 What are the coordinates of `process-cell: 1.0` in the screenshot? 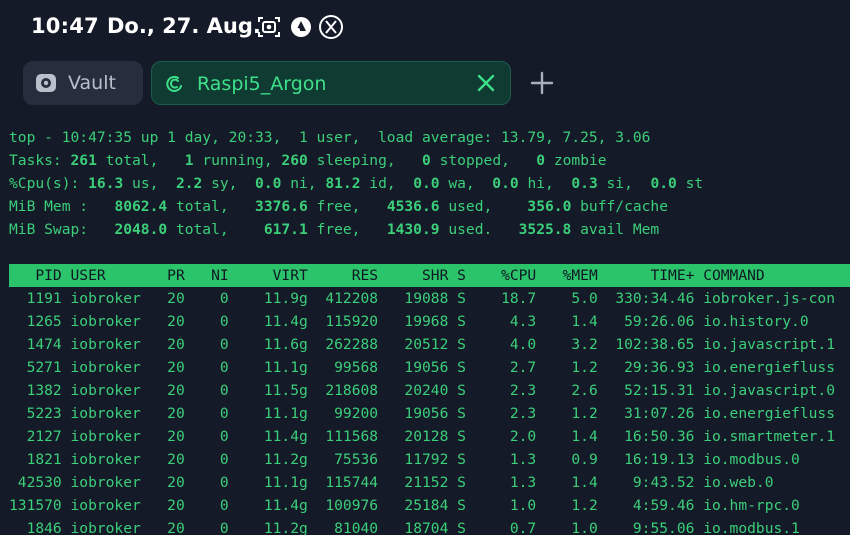 It's located at (505, 505).